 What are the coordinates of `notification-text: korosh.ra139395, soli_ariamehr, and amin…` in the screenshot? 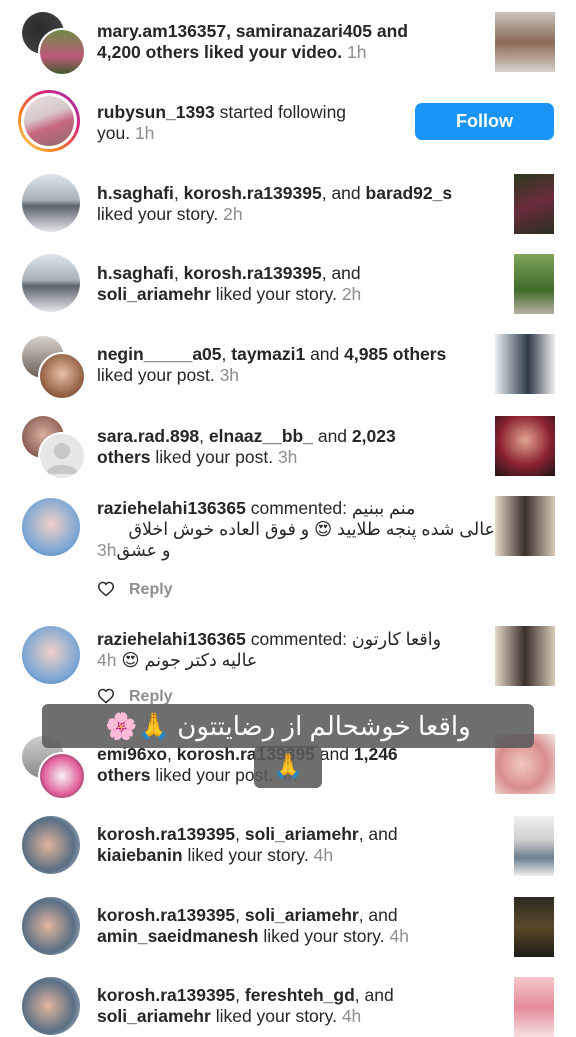 It's located at (253, 925).